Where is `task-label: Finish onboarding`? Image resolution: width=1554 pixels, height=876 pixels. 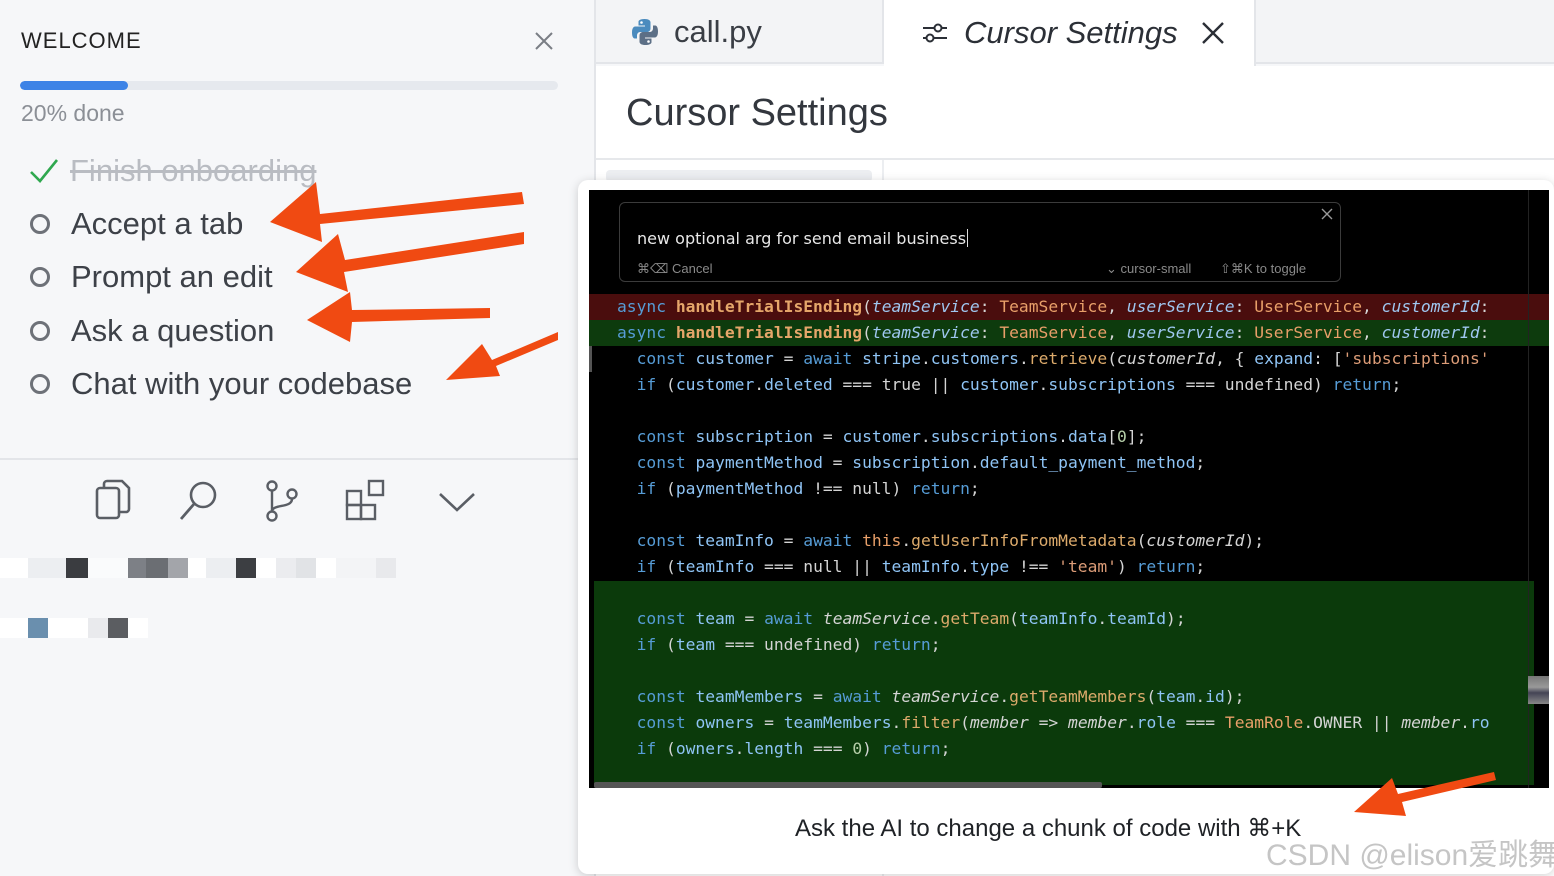 task-label: Finish onboarding is located at coordinates (193, 170).